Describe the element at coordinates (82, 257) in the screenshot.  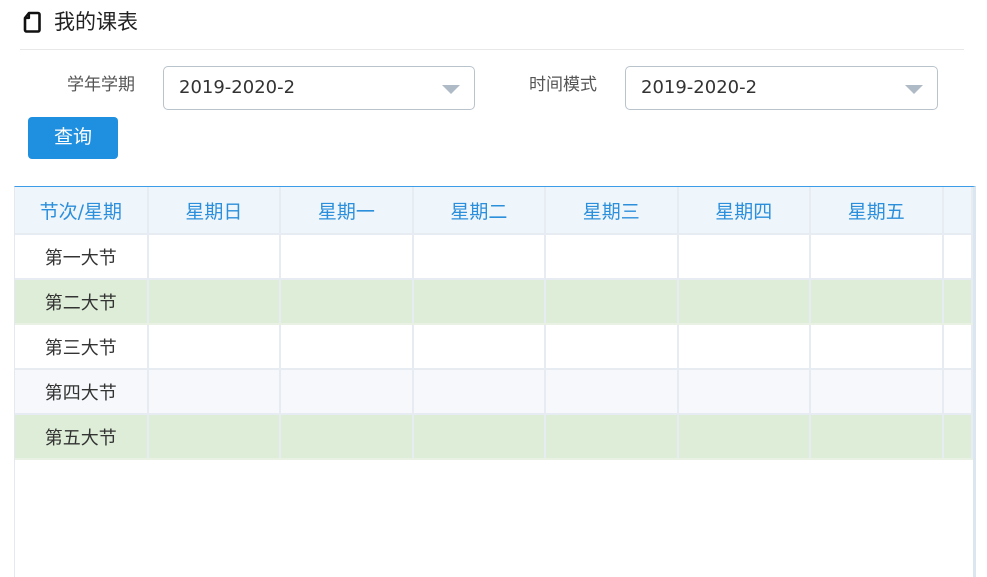
I see `period-label: 第一大节` at that location.